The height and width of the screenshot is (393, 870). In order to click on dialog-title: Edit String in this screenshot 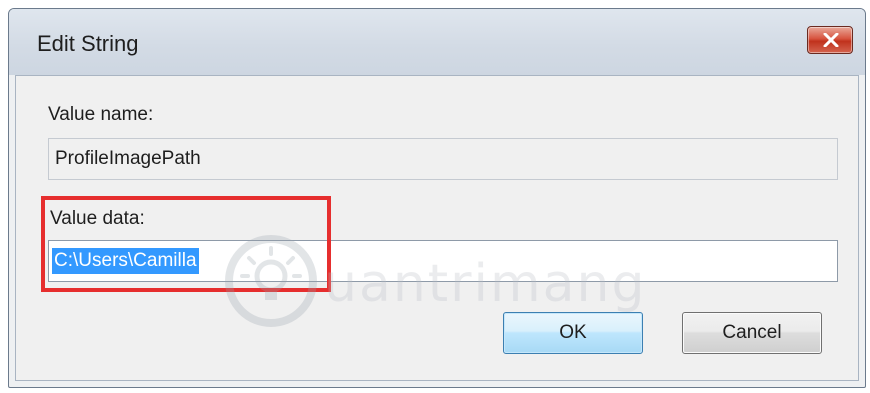, I will do `click(88, 43)`.